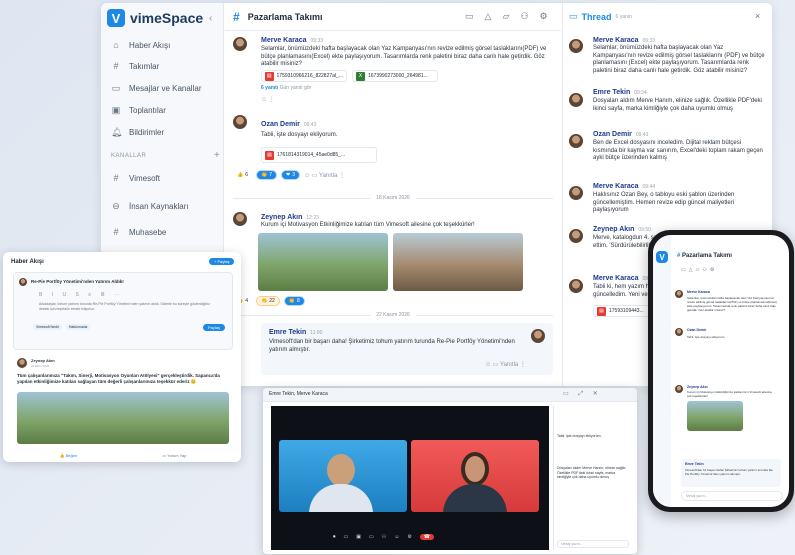 The width and height of the screenshot is (795, 555). I want to click on thread-author: Merve Karaca 09:33, so click(624, 40).